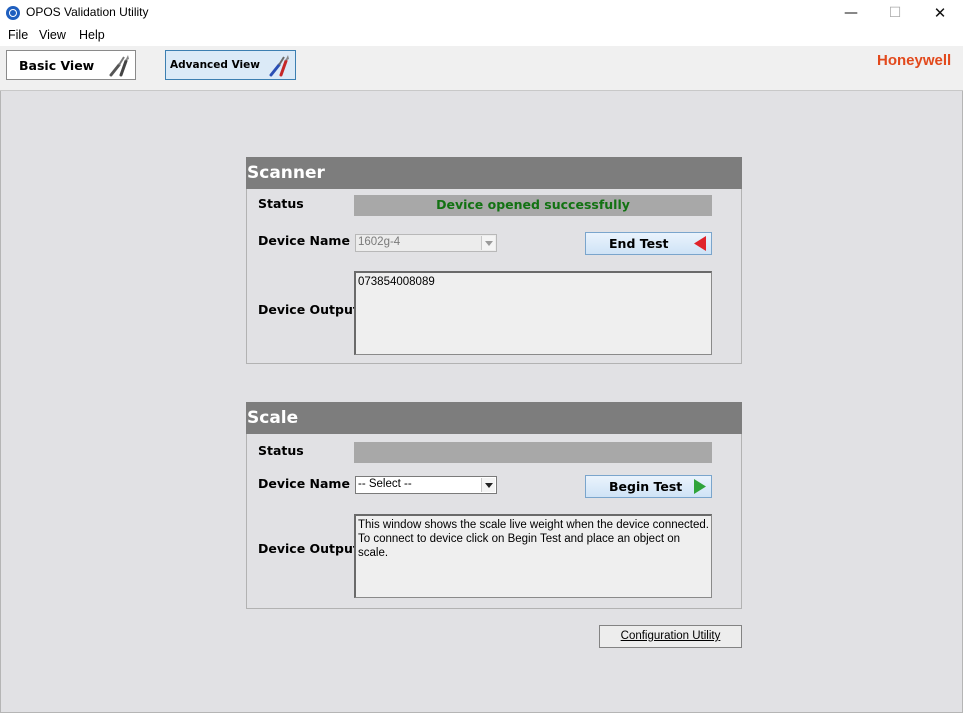 The width and height of the screenshot is (965, 715). What do you see at coordinates (700, 243) in the screenshot?
I see `stop-arrow-icon` at bounding box center [700, 243].